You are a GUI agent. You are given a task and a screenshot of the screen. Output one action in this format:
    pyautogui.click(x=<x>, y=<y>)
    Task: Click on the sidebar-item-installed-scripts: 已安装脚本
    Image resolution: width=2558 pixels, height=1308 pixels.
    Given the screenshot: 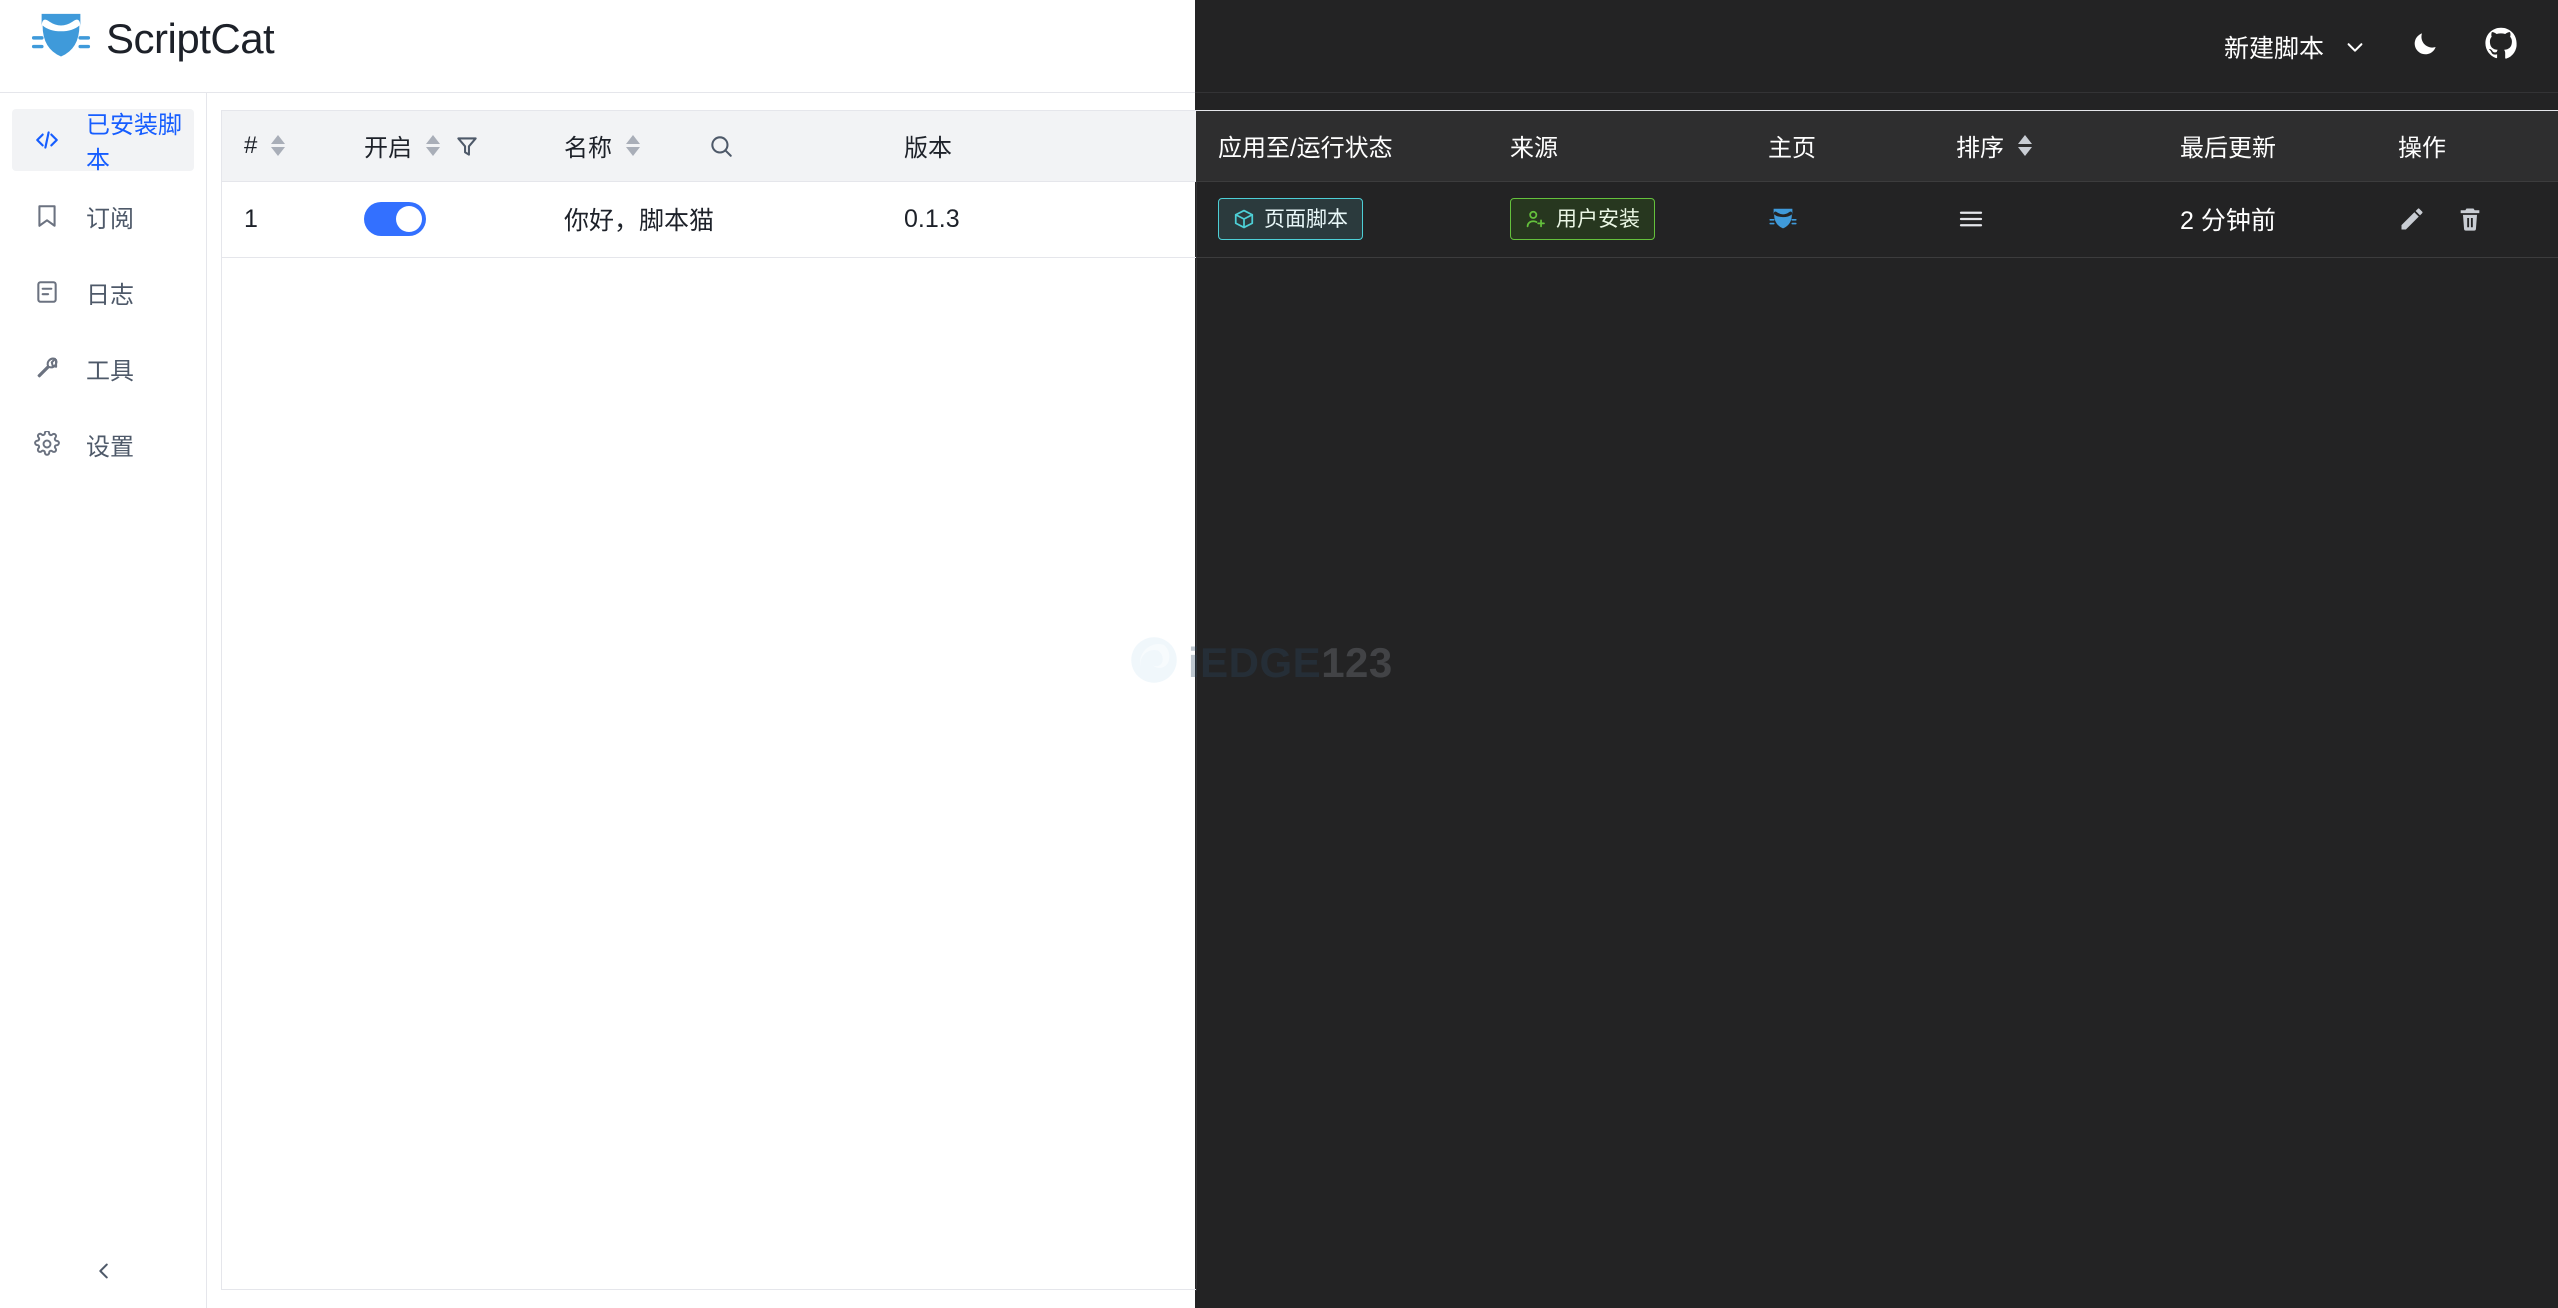 What is the action you would take?
    pyautogui.click(x=103, y=141)
    